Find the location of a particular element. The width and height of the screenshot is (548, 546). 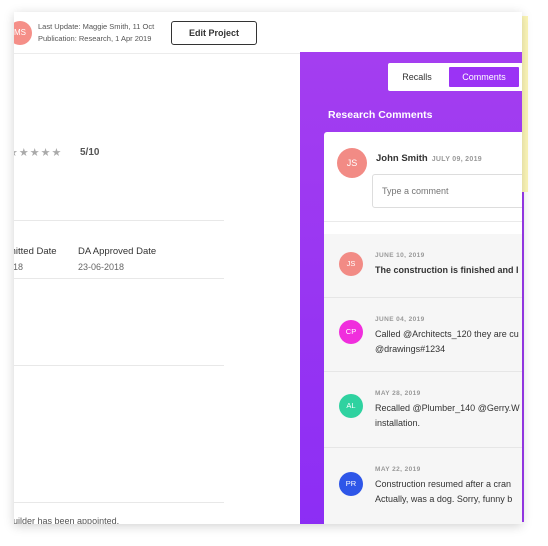

avatar: MS is located at coordinates (23, 33).